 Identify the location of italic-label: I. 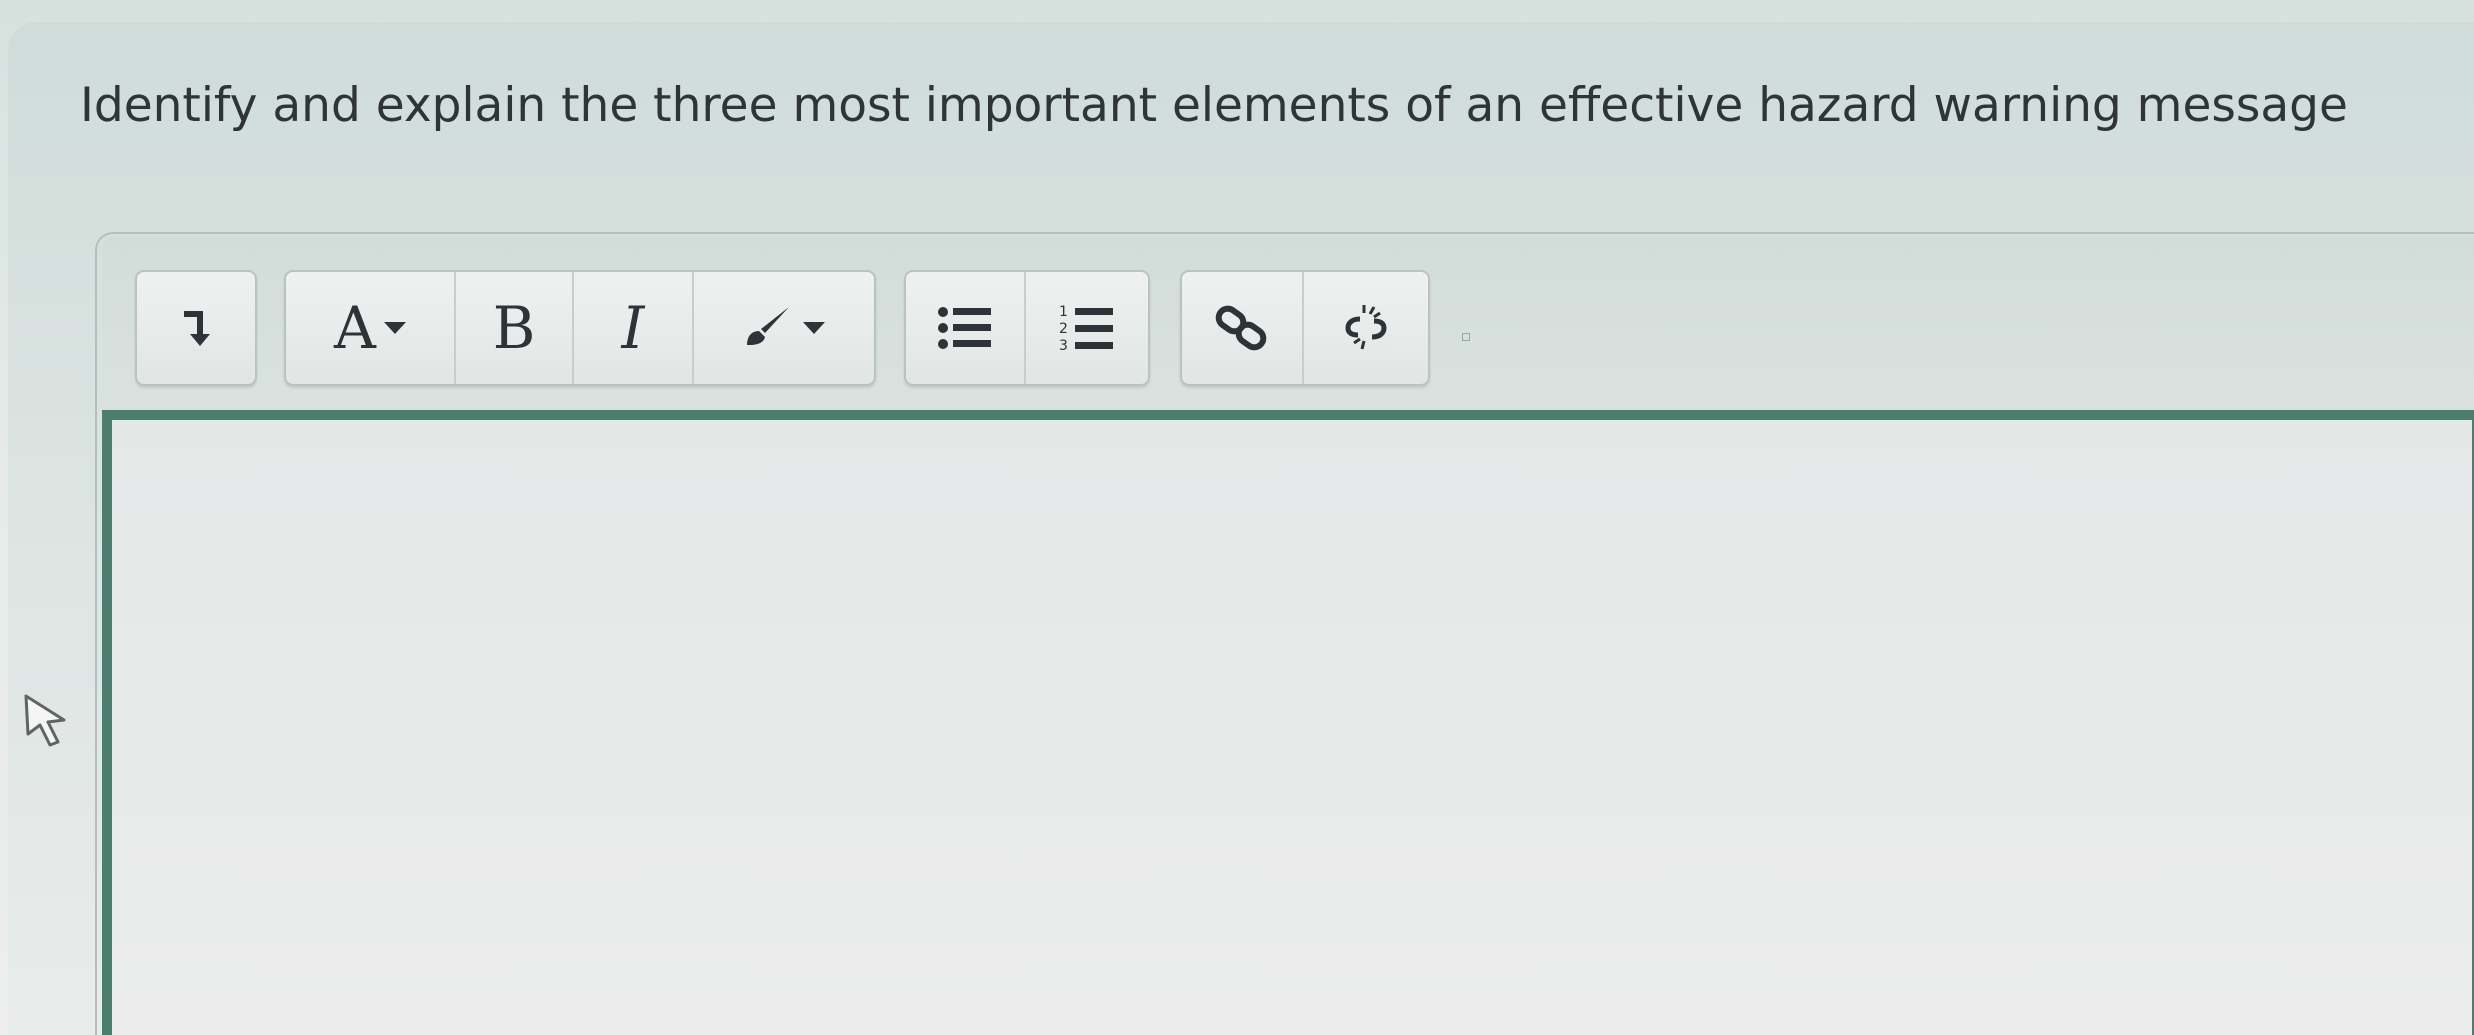
(633, 328).